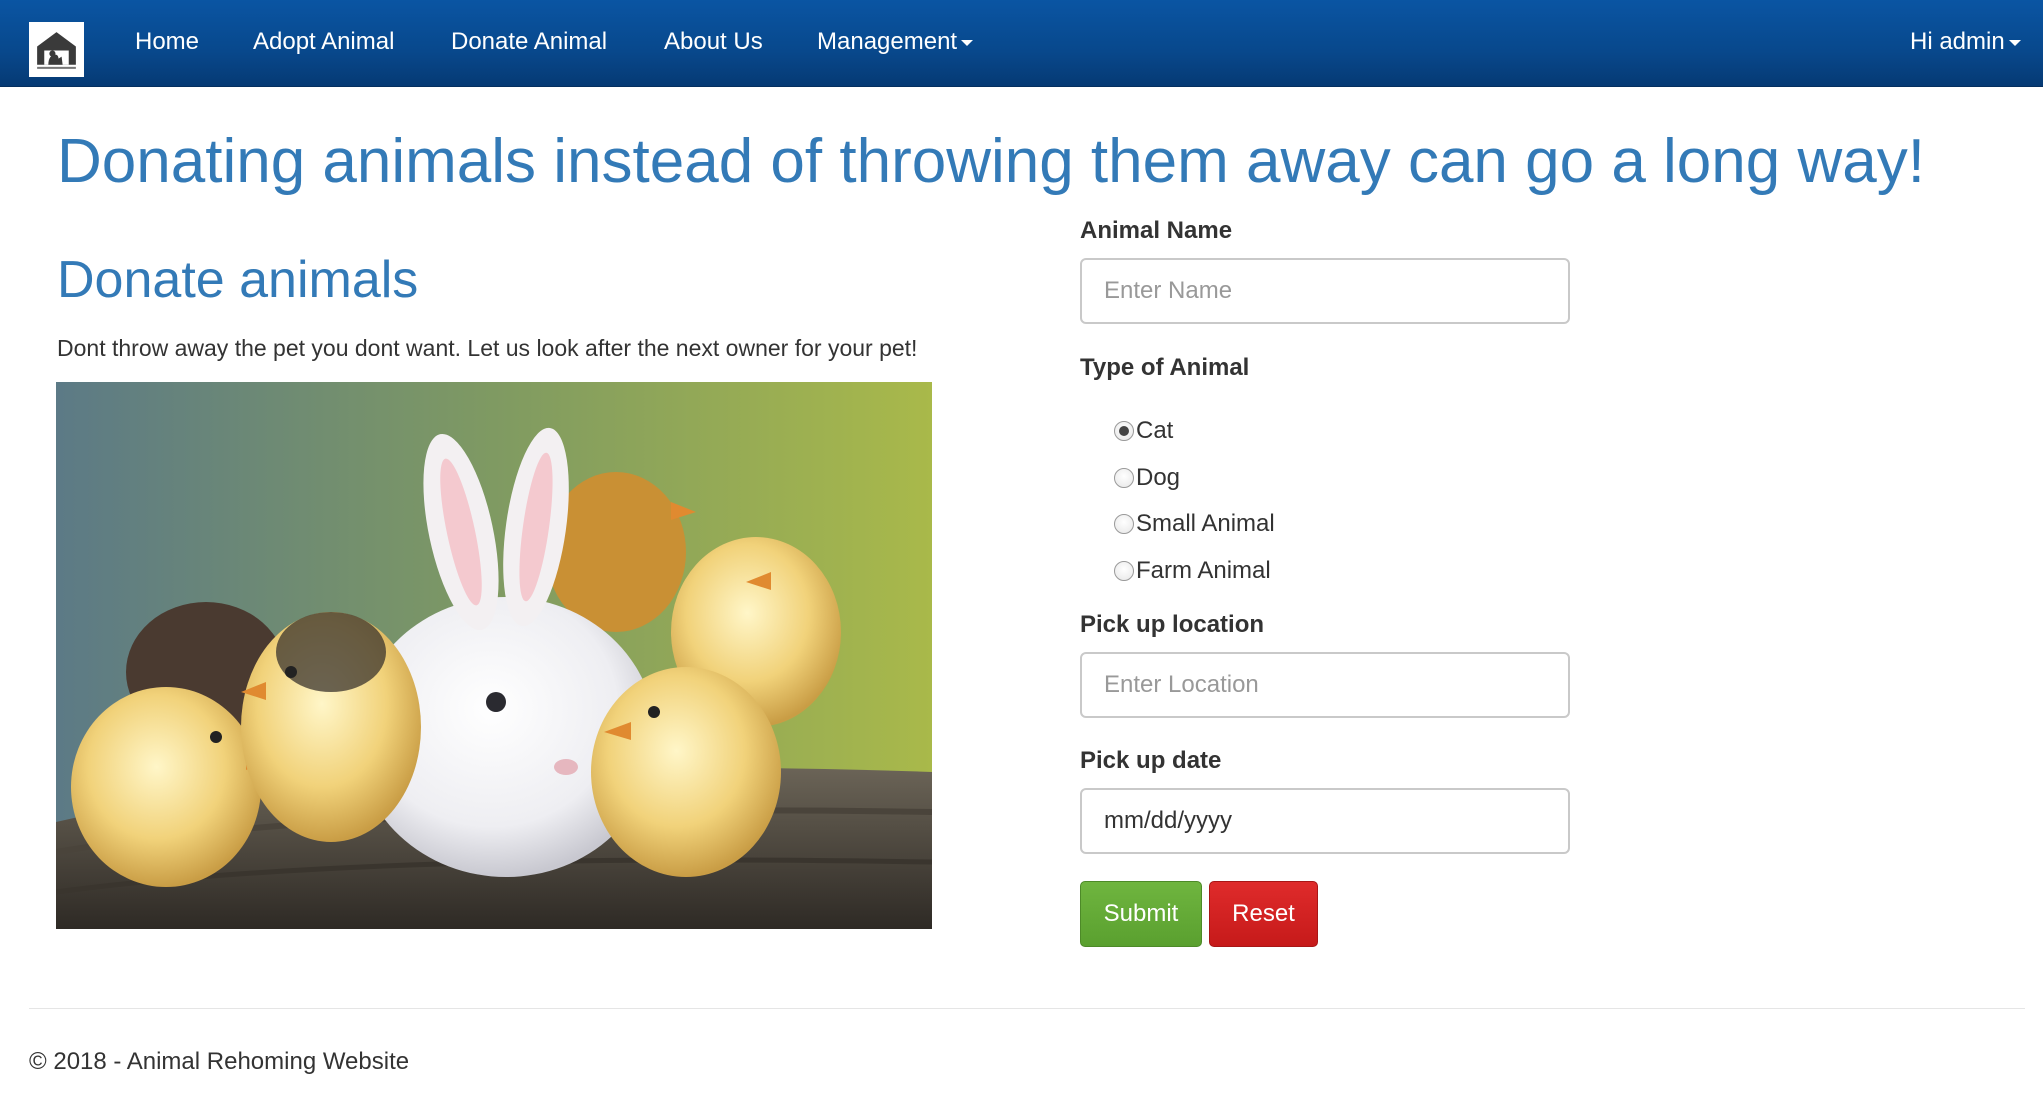 The height and width of the screenshot is (1106, 2043). What do you see at coordinates (1027, 1008) in the screenshot?
I see `footer-divider` at bounding box center [1027, 1008].